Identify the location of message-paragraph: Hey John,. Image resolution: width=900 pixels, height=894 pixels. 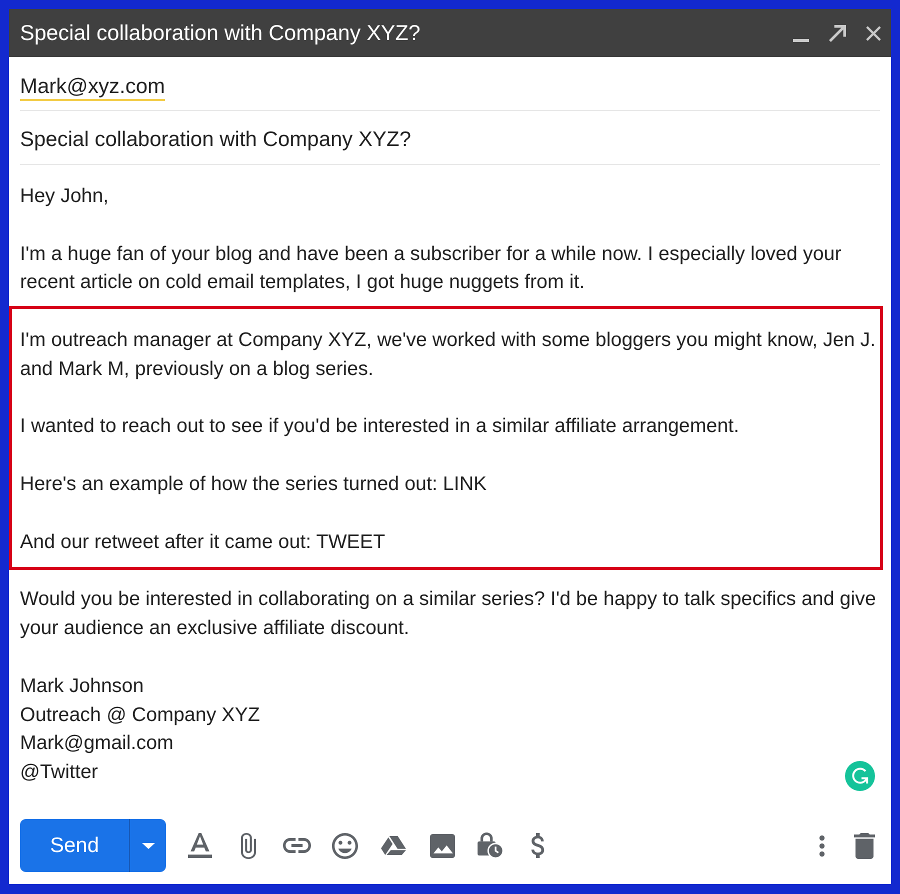
(65, 196).